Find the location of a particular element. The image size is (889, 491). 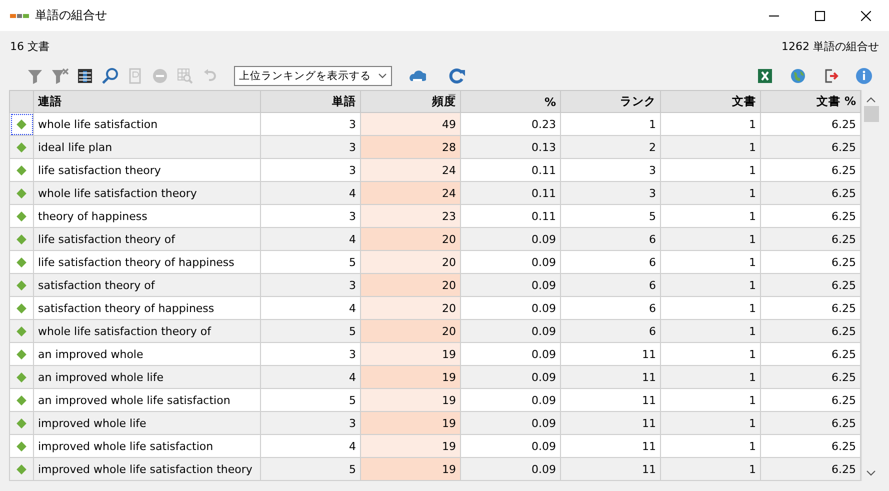

column-header: 連語 is located at coordinates (147, 101).